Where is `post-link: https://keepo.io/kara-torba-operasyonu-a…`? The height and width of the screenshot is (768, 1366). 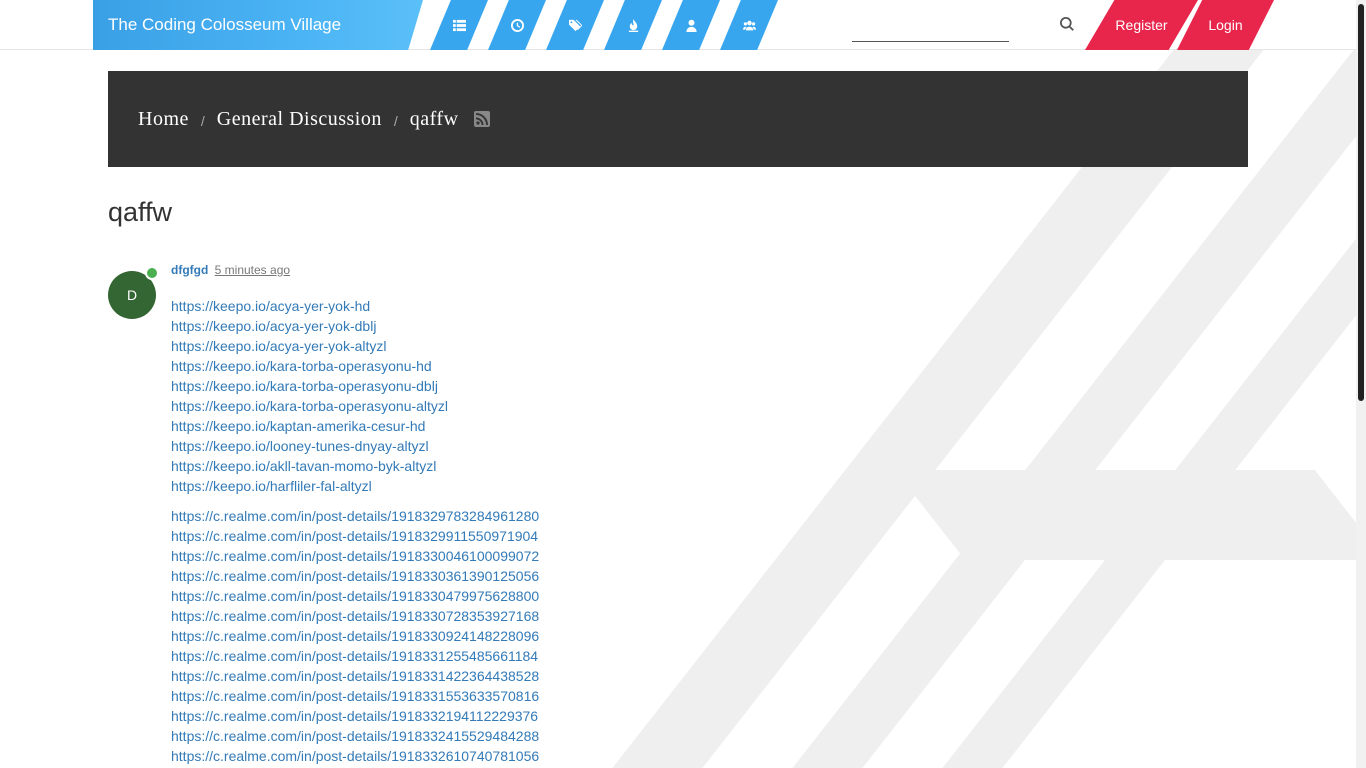
post-link: https://keepo.io/kara-torba-operasyonu-a… is located at coordinates (309, 406).